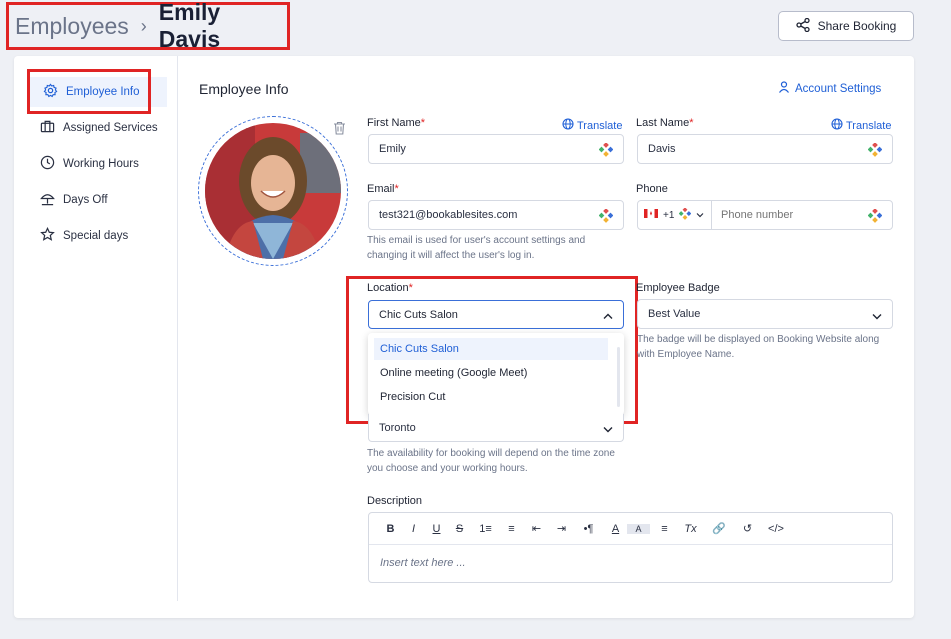 The height and width of the screenshot is (639, 951). What do you see at coordinates (765, 314) in the screenshot?
I see `badge-select: Best Value` at bounding box center [765, 314].